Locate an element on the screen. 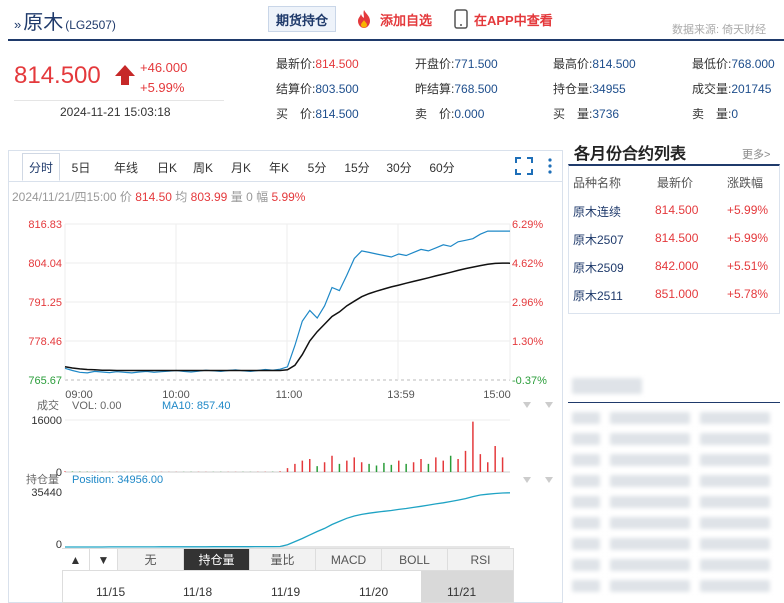  stat-value: 814.500 is located at coordinates (614, 64).